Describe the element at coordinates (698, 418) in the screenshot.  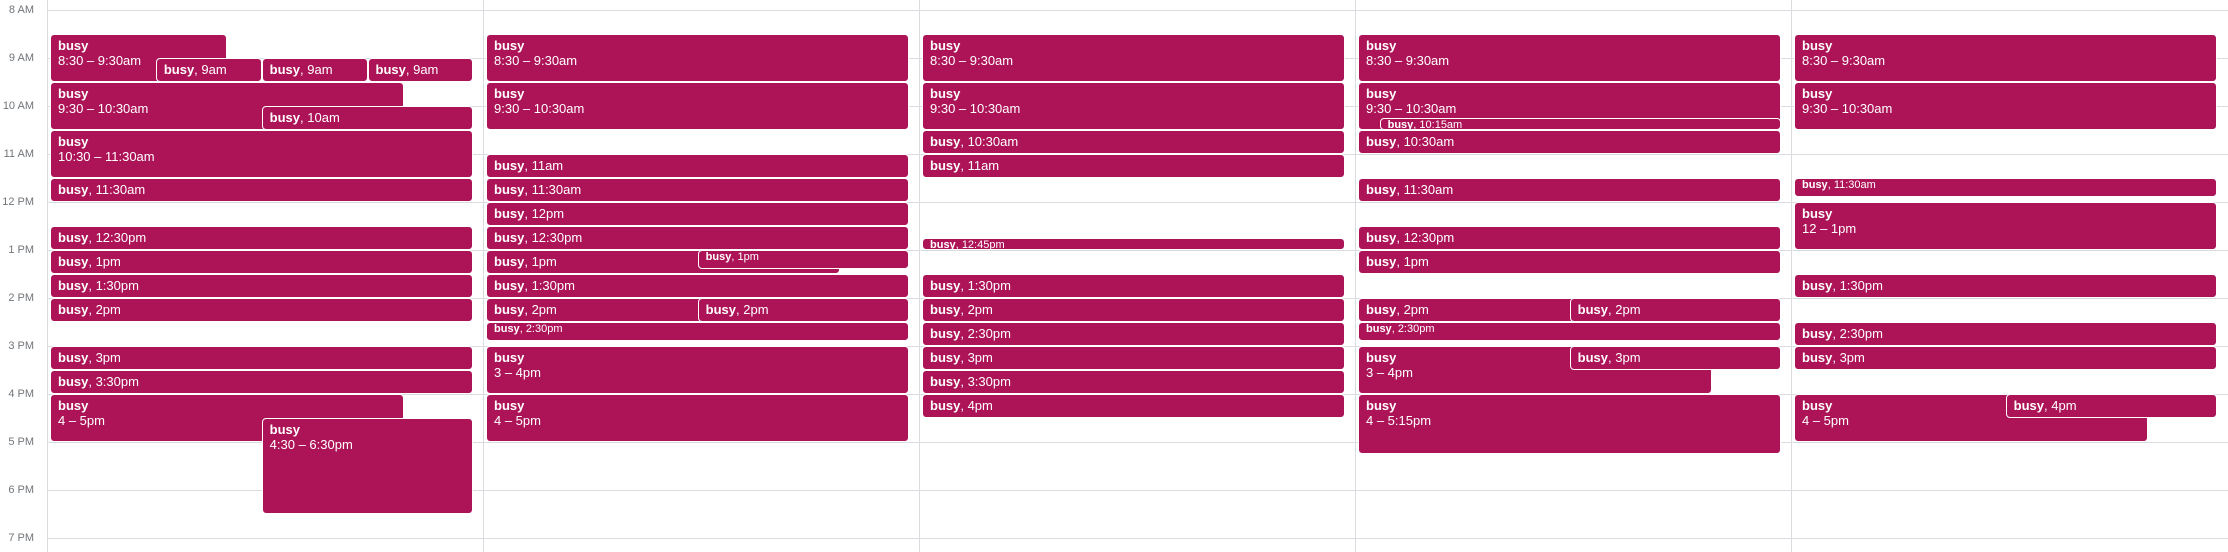
I see `calendar-event: busy 4 – 5pm` at that location.